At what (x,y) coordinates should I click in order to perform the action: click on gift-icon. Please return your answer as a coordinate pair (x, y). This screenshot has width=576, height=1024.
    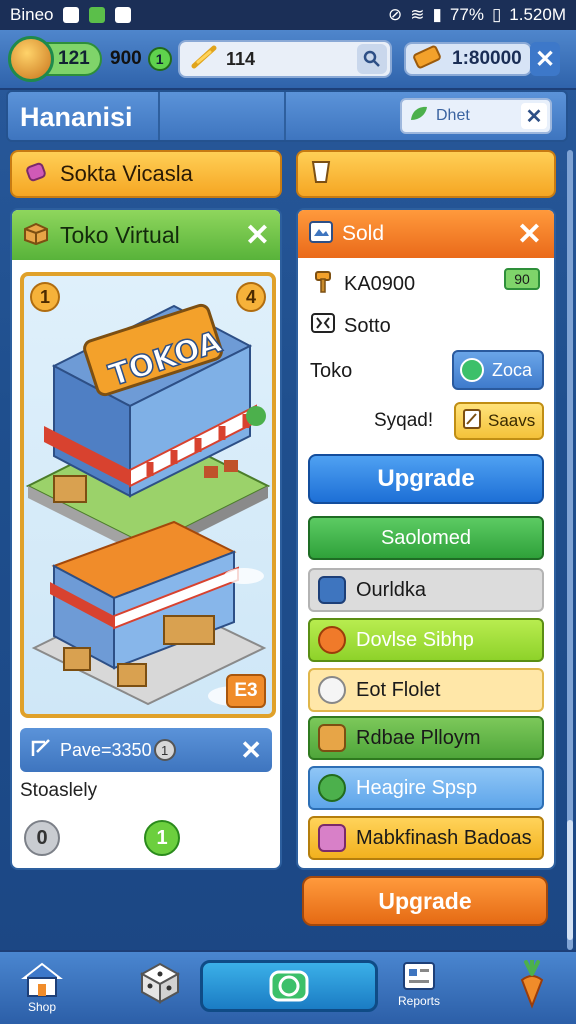
    Looking at the image, I should click on (332, 838).